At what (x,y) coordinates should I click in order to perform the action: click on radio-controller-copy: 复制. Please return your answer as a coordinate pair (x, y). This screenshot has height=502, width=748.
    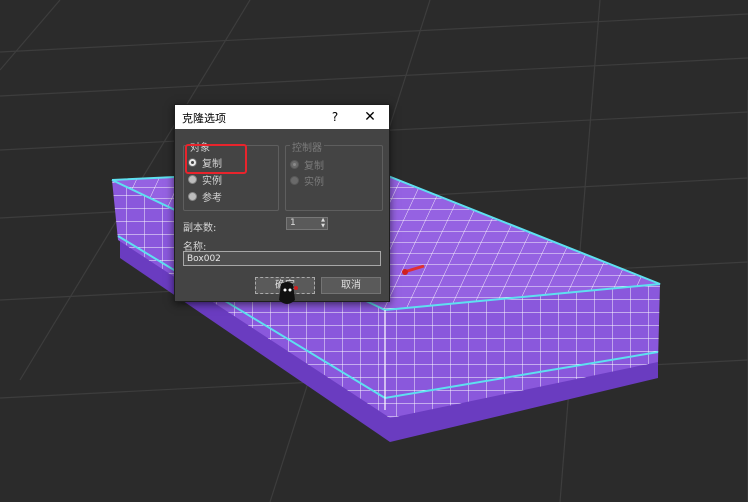
    Looking at the image, I should click on (307, 164).